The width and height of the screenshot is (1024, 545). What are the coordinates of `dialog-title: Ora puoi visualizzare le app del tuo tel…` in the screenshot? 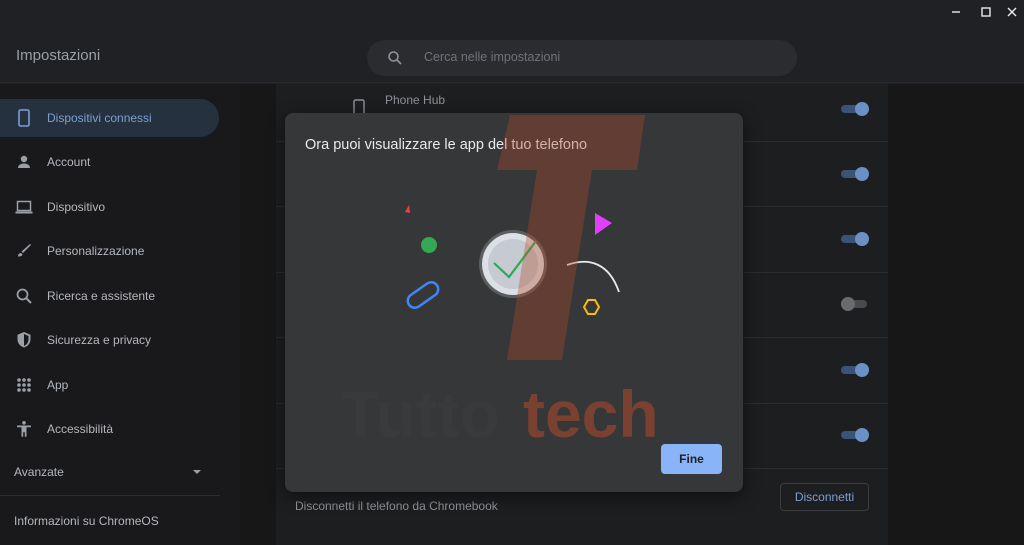 It's located at (446, 145).